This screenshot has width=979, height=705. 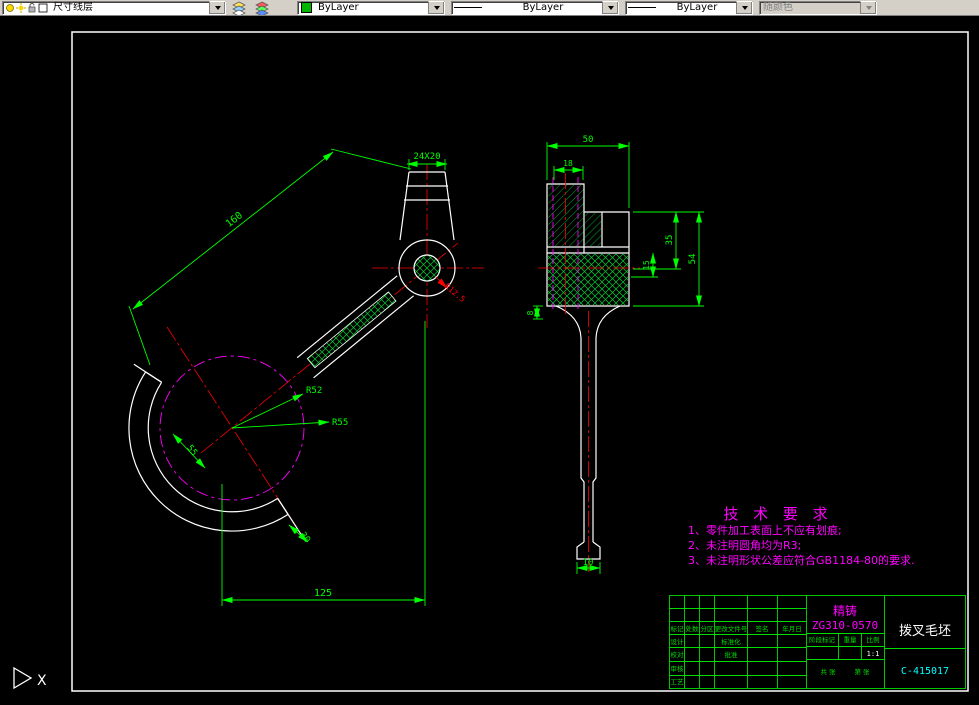 I want to click on layer-combo: 尺寸线层, so click(x=114, y=7).